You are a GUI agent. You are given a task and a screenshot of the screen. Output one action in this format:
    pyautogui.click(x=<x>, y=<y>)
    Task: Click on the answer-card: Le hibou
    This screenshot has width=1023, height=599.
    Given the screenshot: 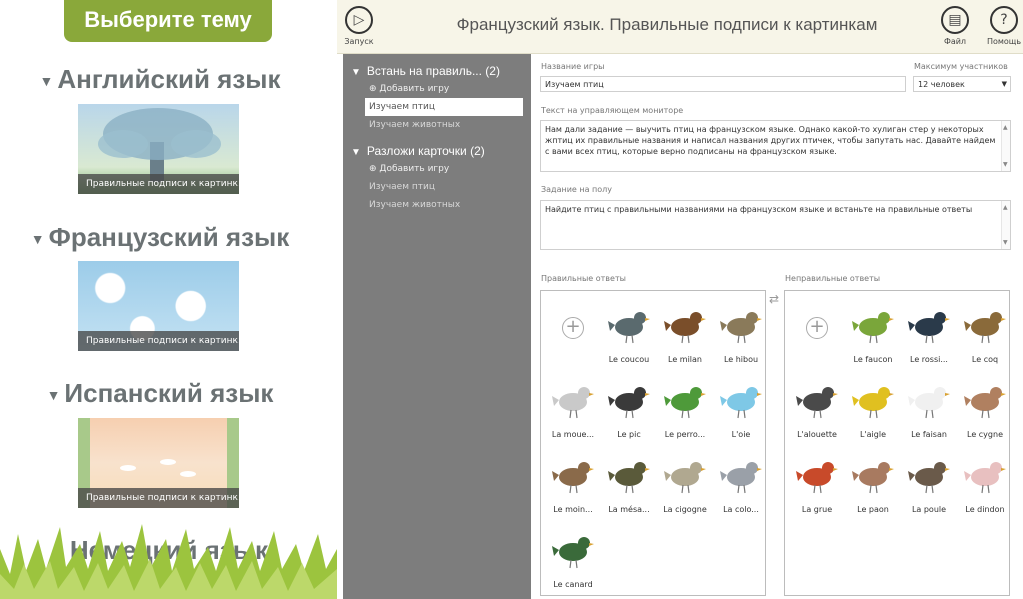 What is the action you would take?
    pyautogui.click(x=741, y=333)
    